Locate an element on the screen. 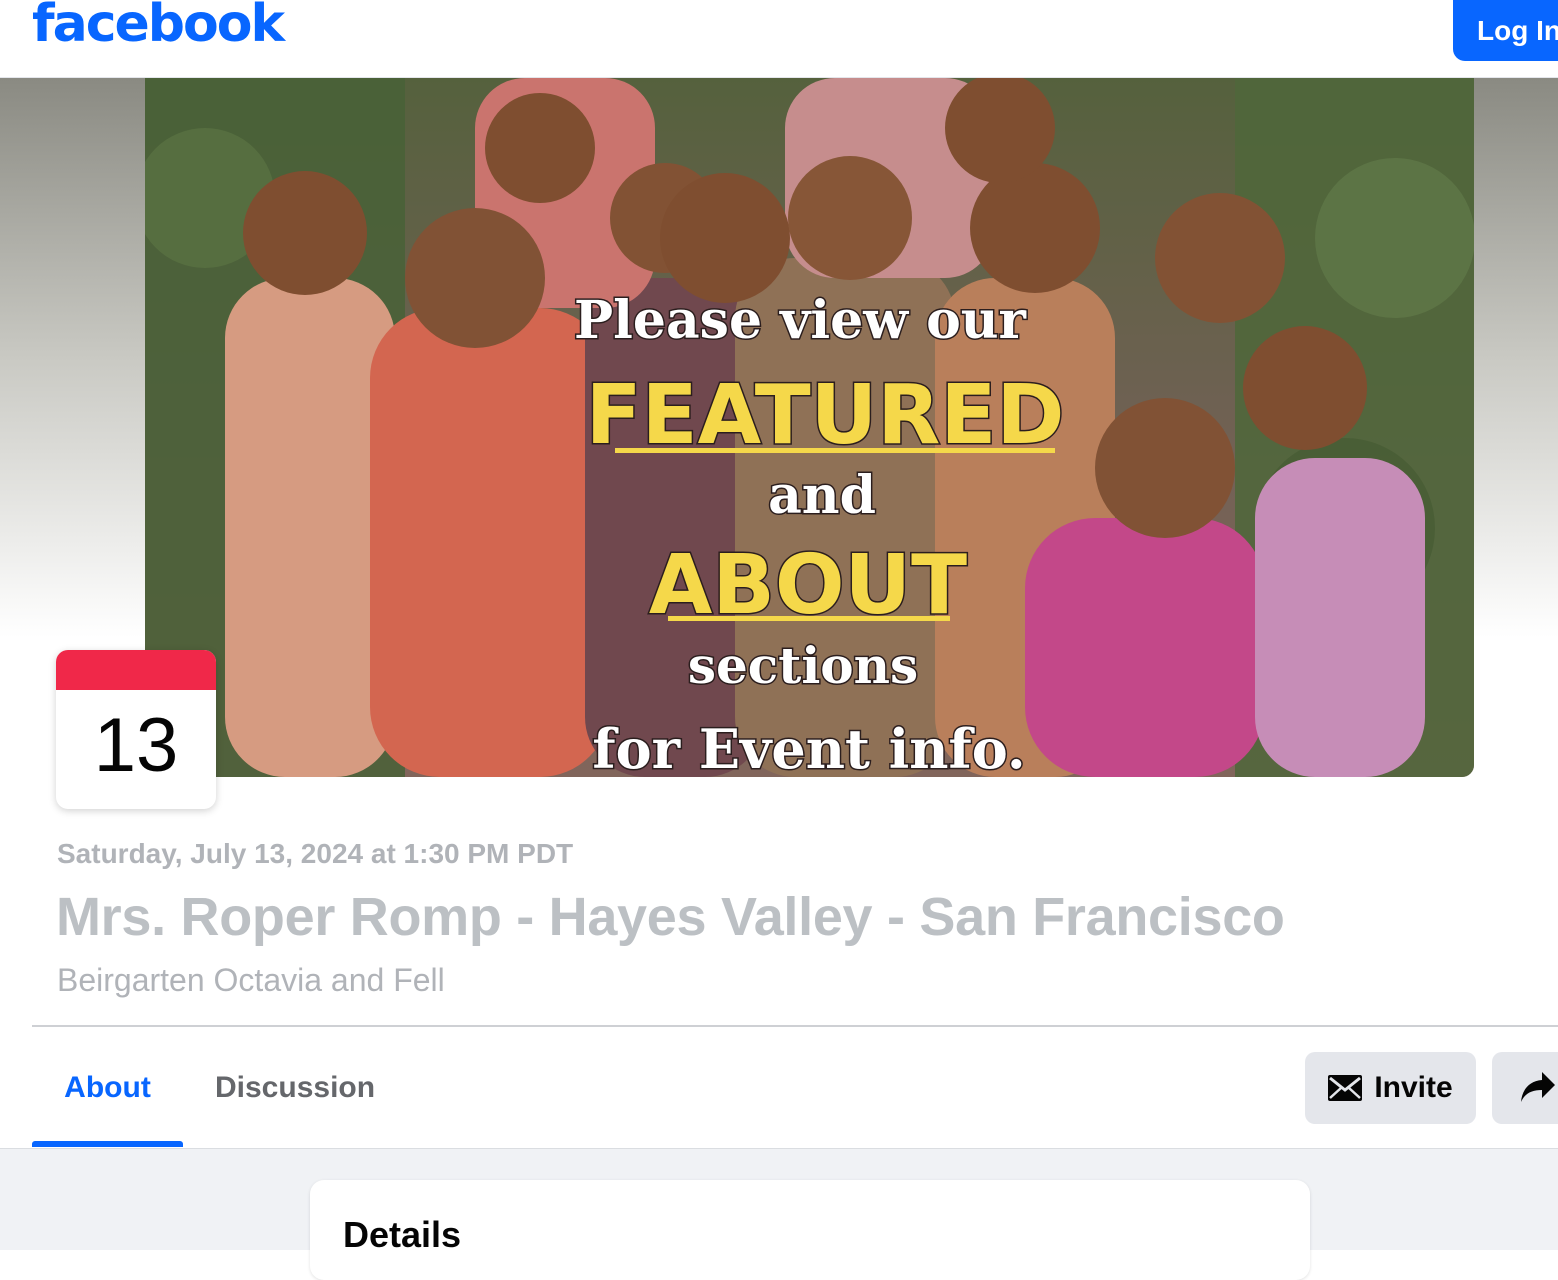 This screenshot has height=1280, width=1558. share-button is located at coordinates (1525, 1088).